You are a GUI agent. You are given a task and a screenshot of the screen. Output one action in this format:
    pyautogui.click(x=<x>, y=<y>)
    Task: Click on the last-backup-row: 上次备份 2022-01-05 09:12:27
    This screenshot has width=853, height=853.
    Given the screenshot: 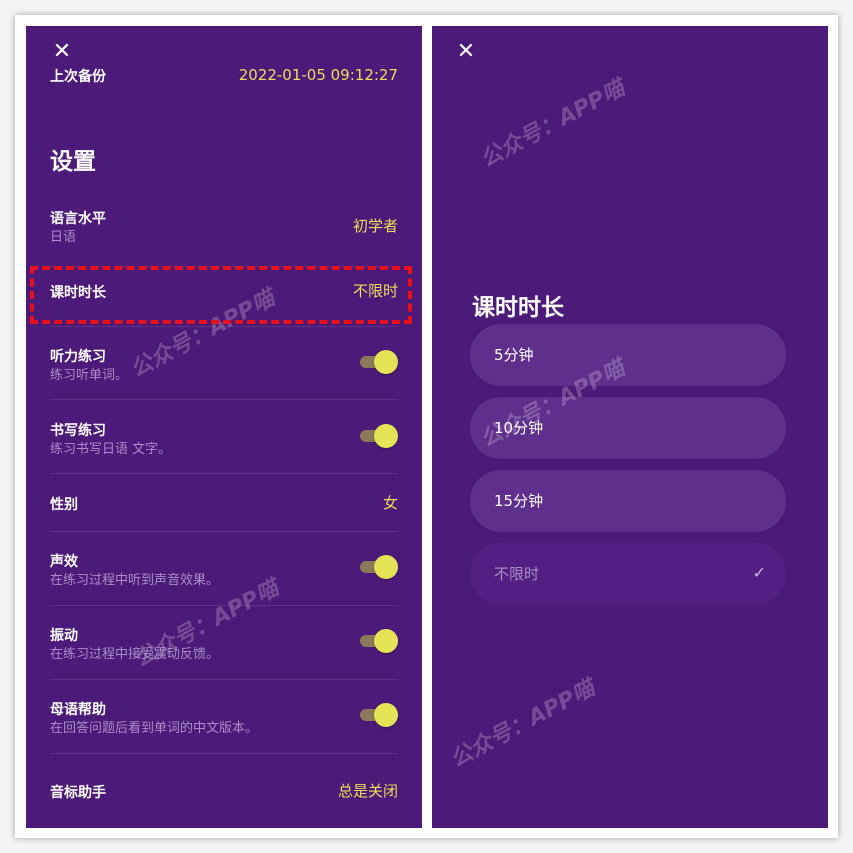 What is the action you would take?
    pyautogui.click(x=224, y=77)
    